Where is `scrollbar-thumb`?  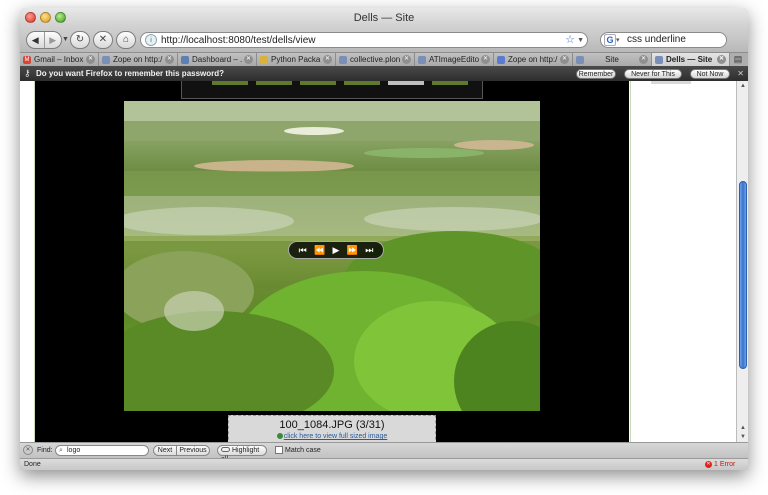
scrollbar-thumb is located at coordinates (743, 275).